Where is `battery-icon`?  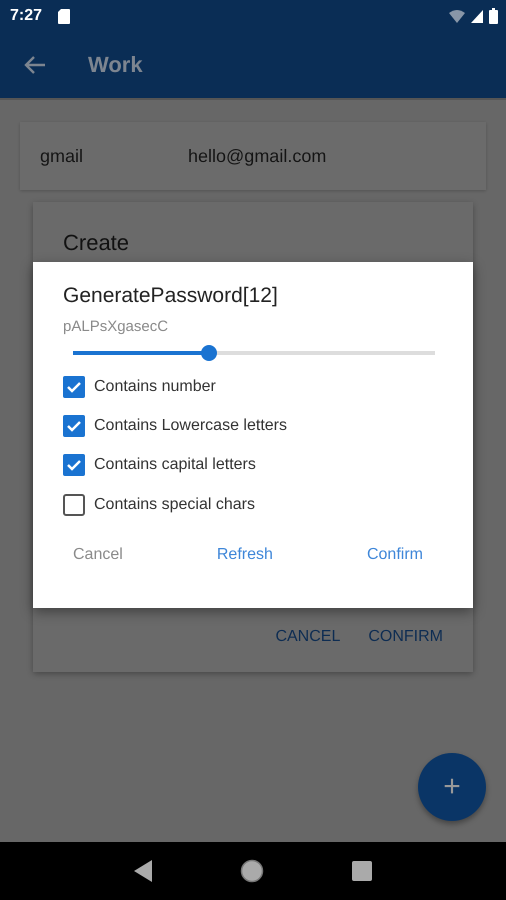
battery-icon is located at coordinates (493, 16).